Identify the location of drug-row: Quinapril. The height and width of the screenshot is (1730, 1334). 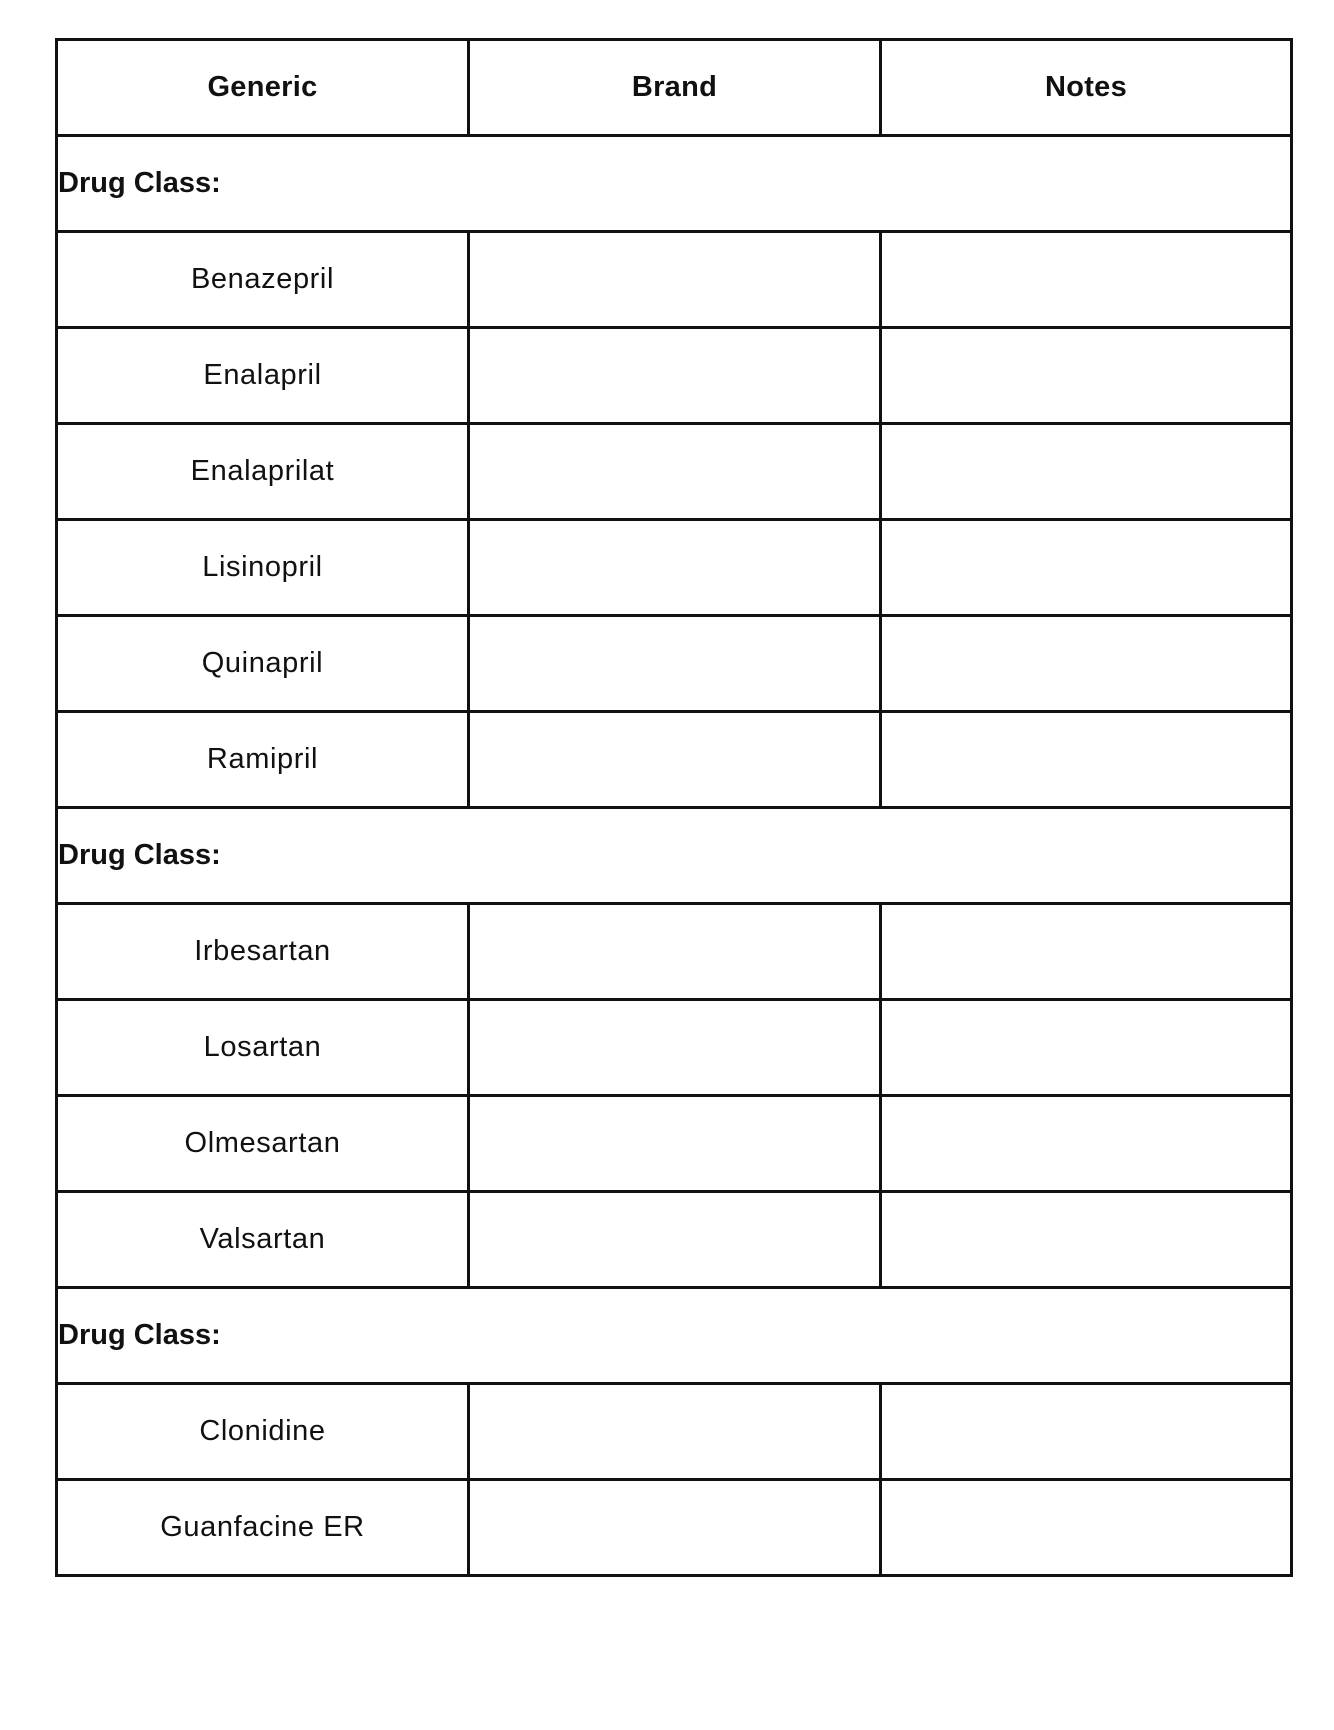
(674, 663).